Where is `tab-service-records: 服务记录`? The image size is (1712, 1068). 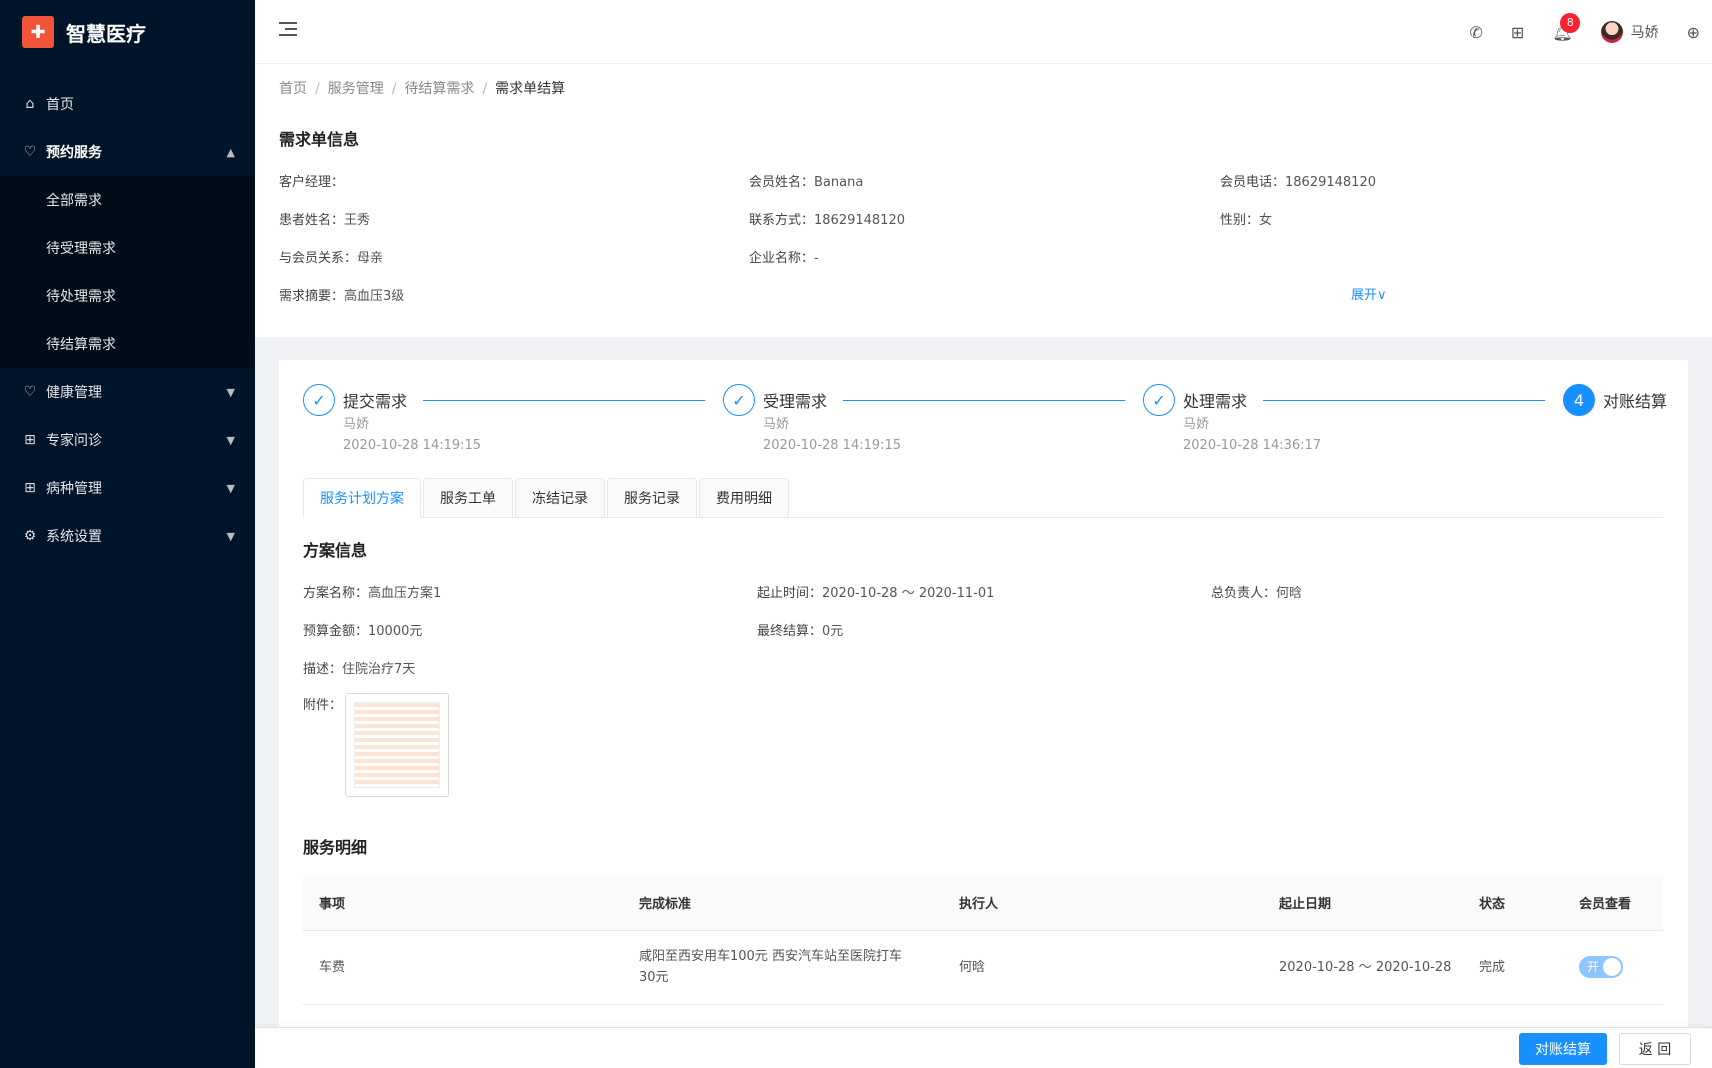 tab-service-records: 服务记录 is located at coordinates (652, 498).